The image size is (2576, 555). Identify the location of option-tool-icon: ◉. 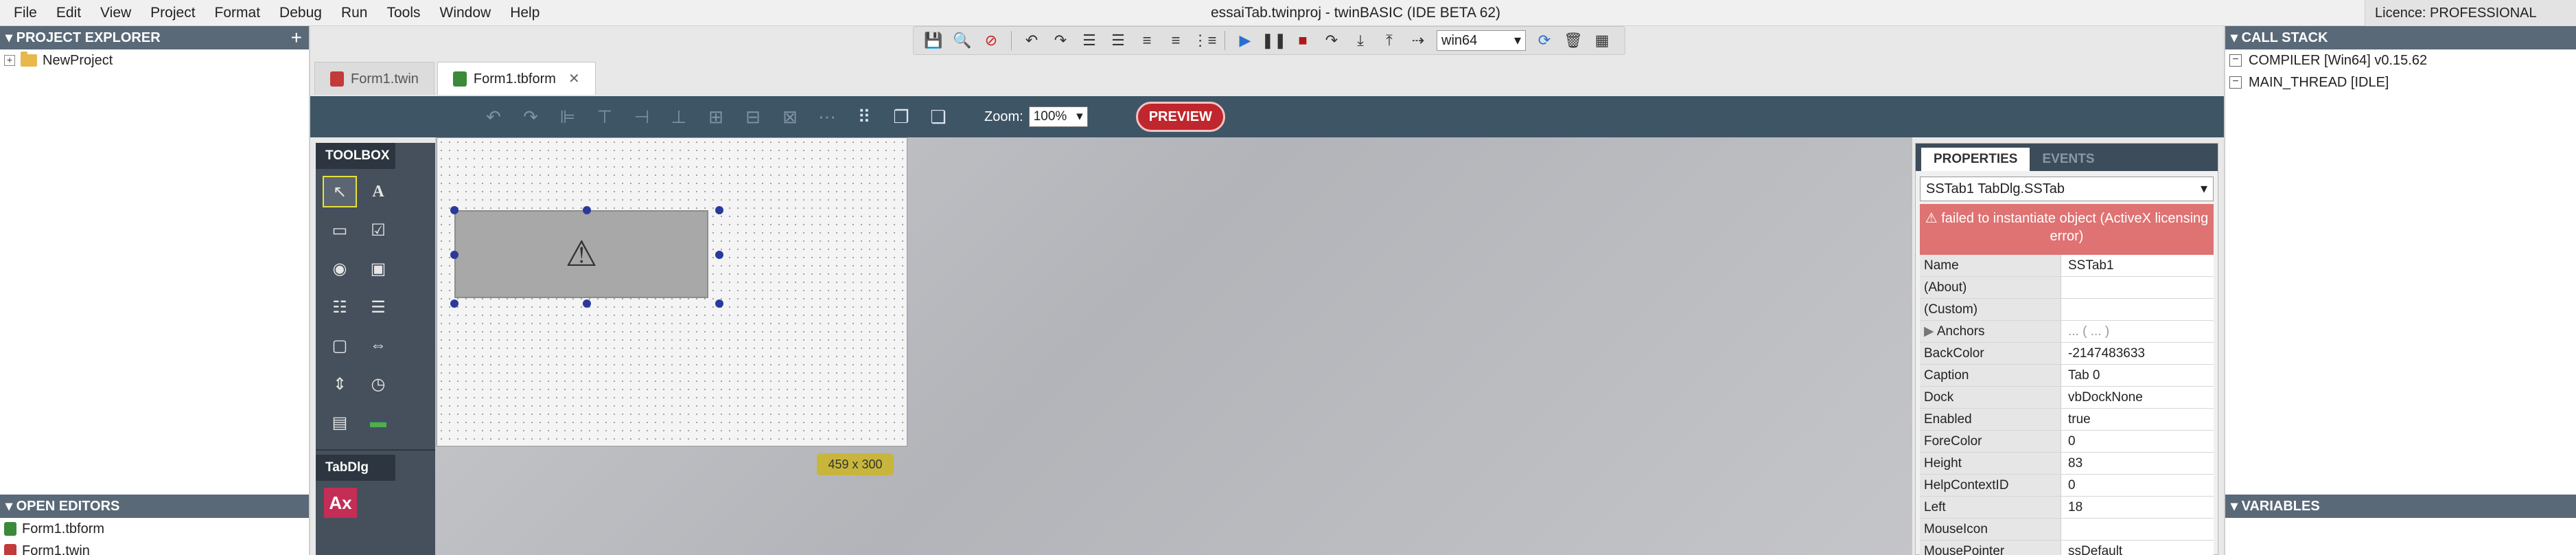
(340, 269).